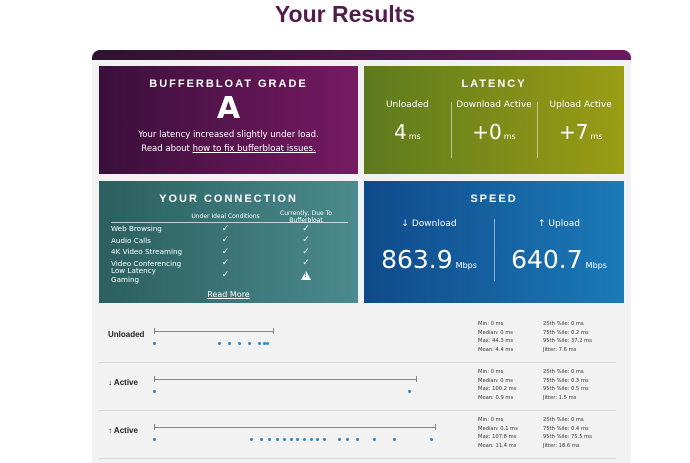 This screenshot has height=463, width=690. I want to click on speed-upload: ↑ Upload 640.7 Mbps, so click(559, 250).